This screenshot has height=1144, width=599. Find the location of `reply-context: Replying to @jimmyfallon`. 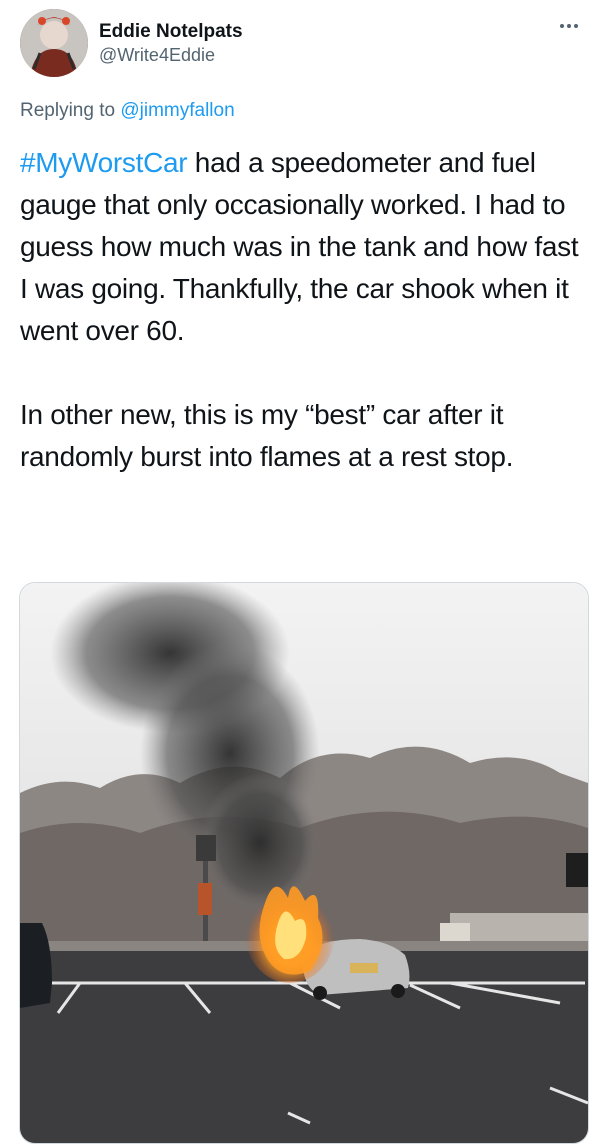

reply-context: Replying to @jimmyfallon is located at coordinates (127, 111).